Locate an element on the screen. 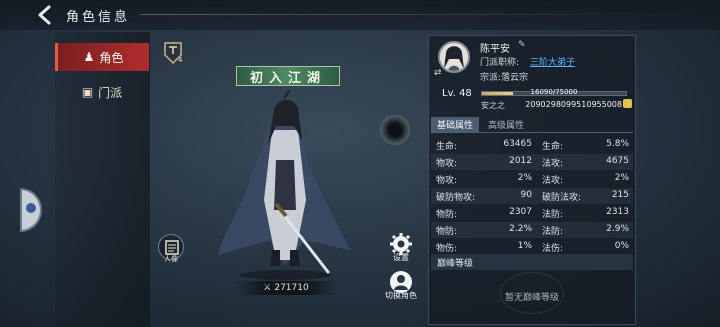 This screenshot has width=720, height=327. stat-row: 物攻: 2% 法攻: 2% is located at coordinates (533, 179).